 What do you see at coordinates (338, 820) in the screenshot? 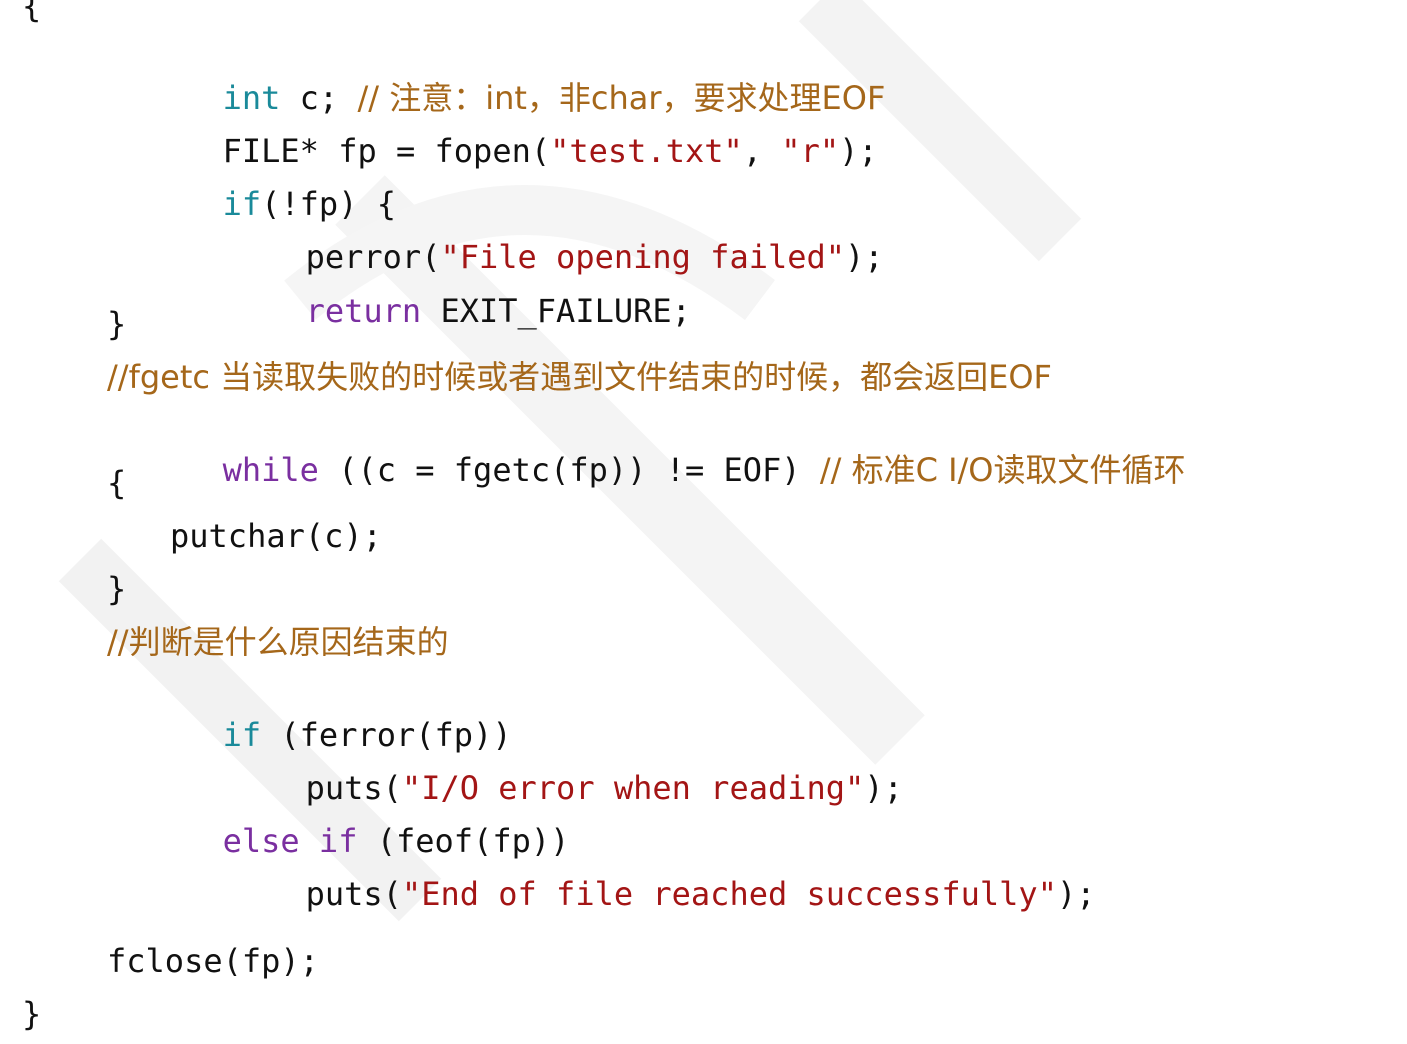
I see `code-line-15: else if (feof(fp))` at bounding box center [338, 820].